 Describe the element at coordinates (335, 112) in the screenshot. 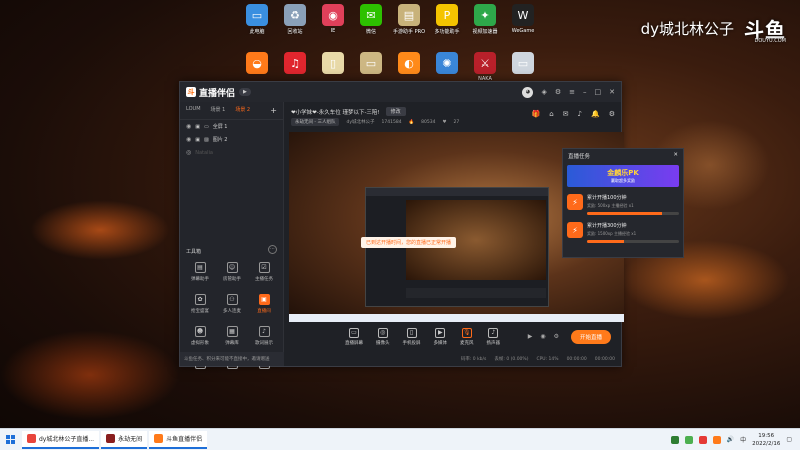

I see `stream-title: ❤小学妹❤-永久车位 瑾梦以下-三陪!` at that location.